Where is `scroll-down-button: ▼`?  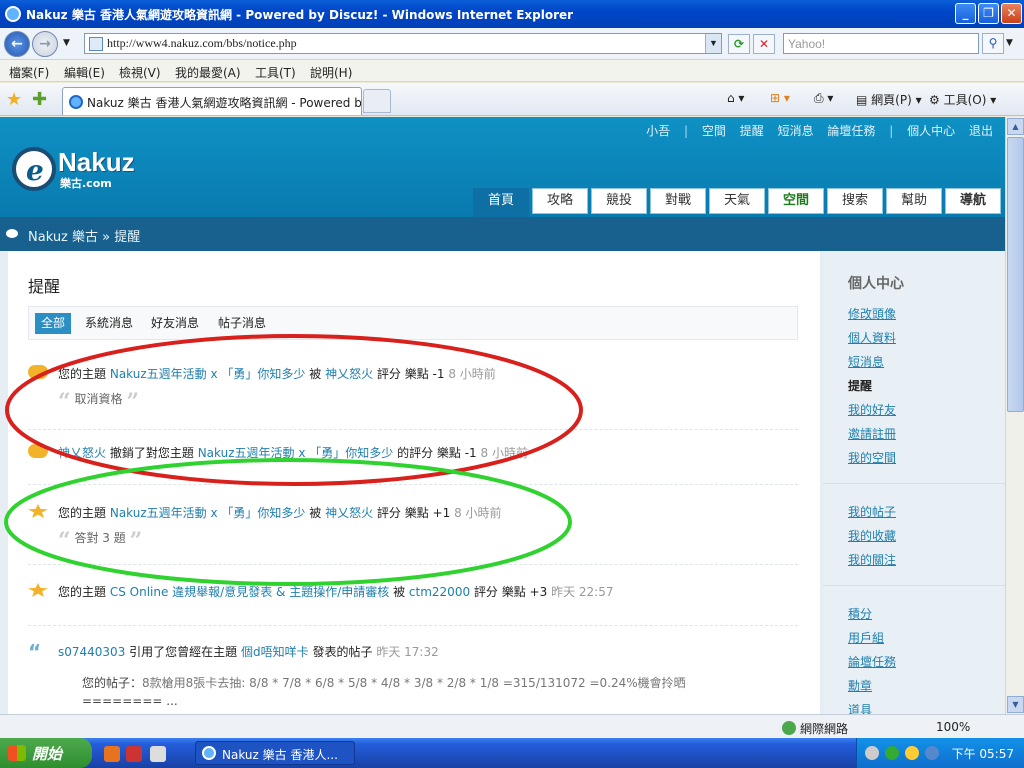 scroll-down-button: ▼ is located at coordinates (1015, 704).